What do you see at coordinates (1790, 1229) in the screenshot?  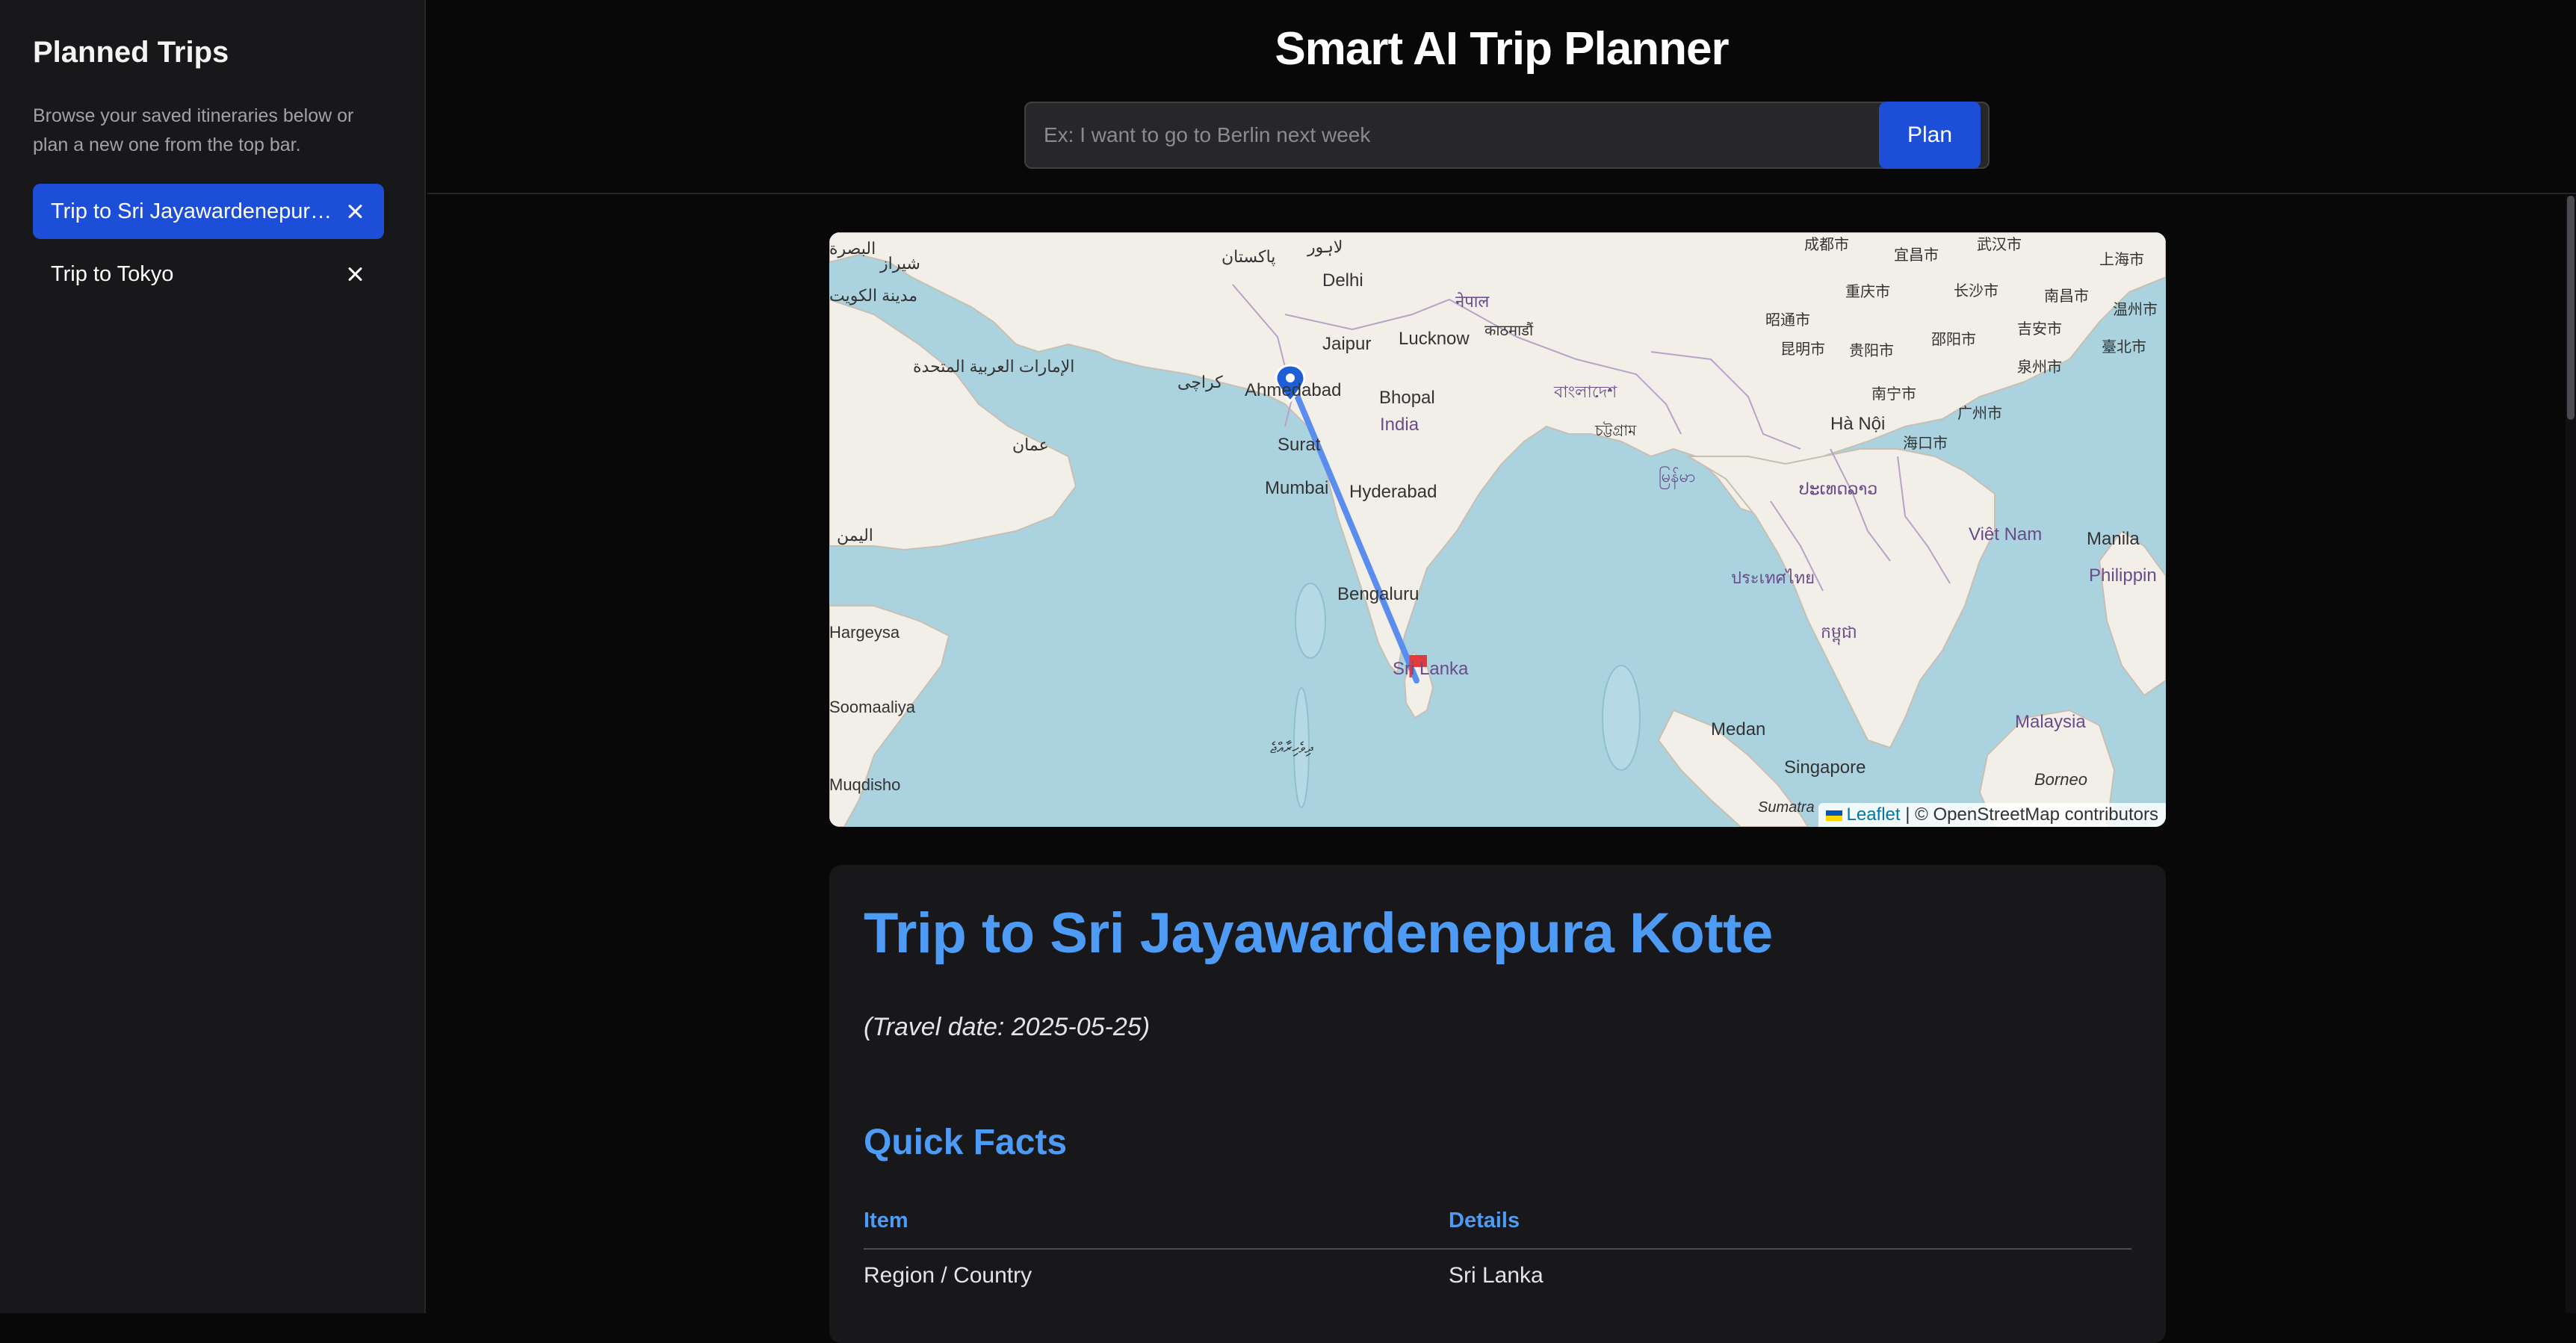 I see `table-header-details: Details` at bounding box center [1790, 1229].